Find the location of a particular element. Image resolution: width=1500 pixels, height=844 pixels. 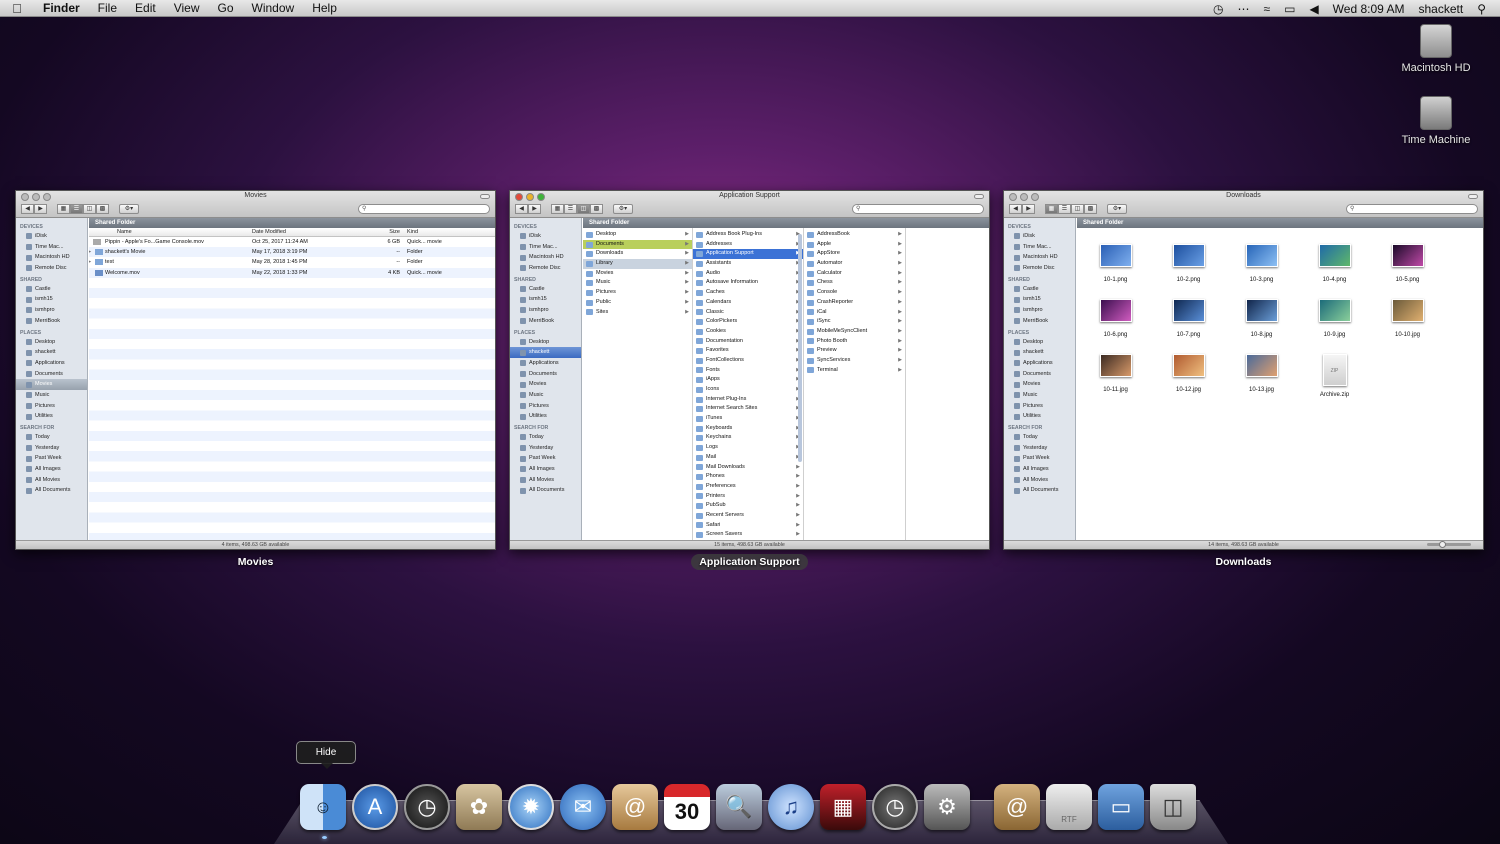

address-book-dock-icon: @ is located at coordinates (635, 807).